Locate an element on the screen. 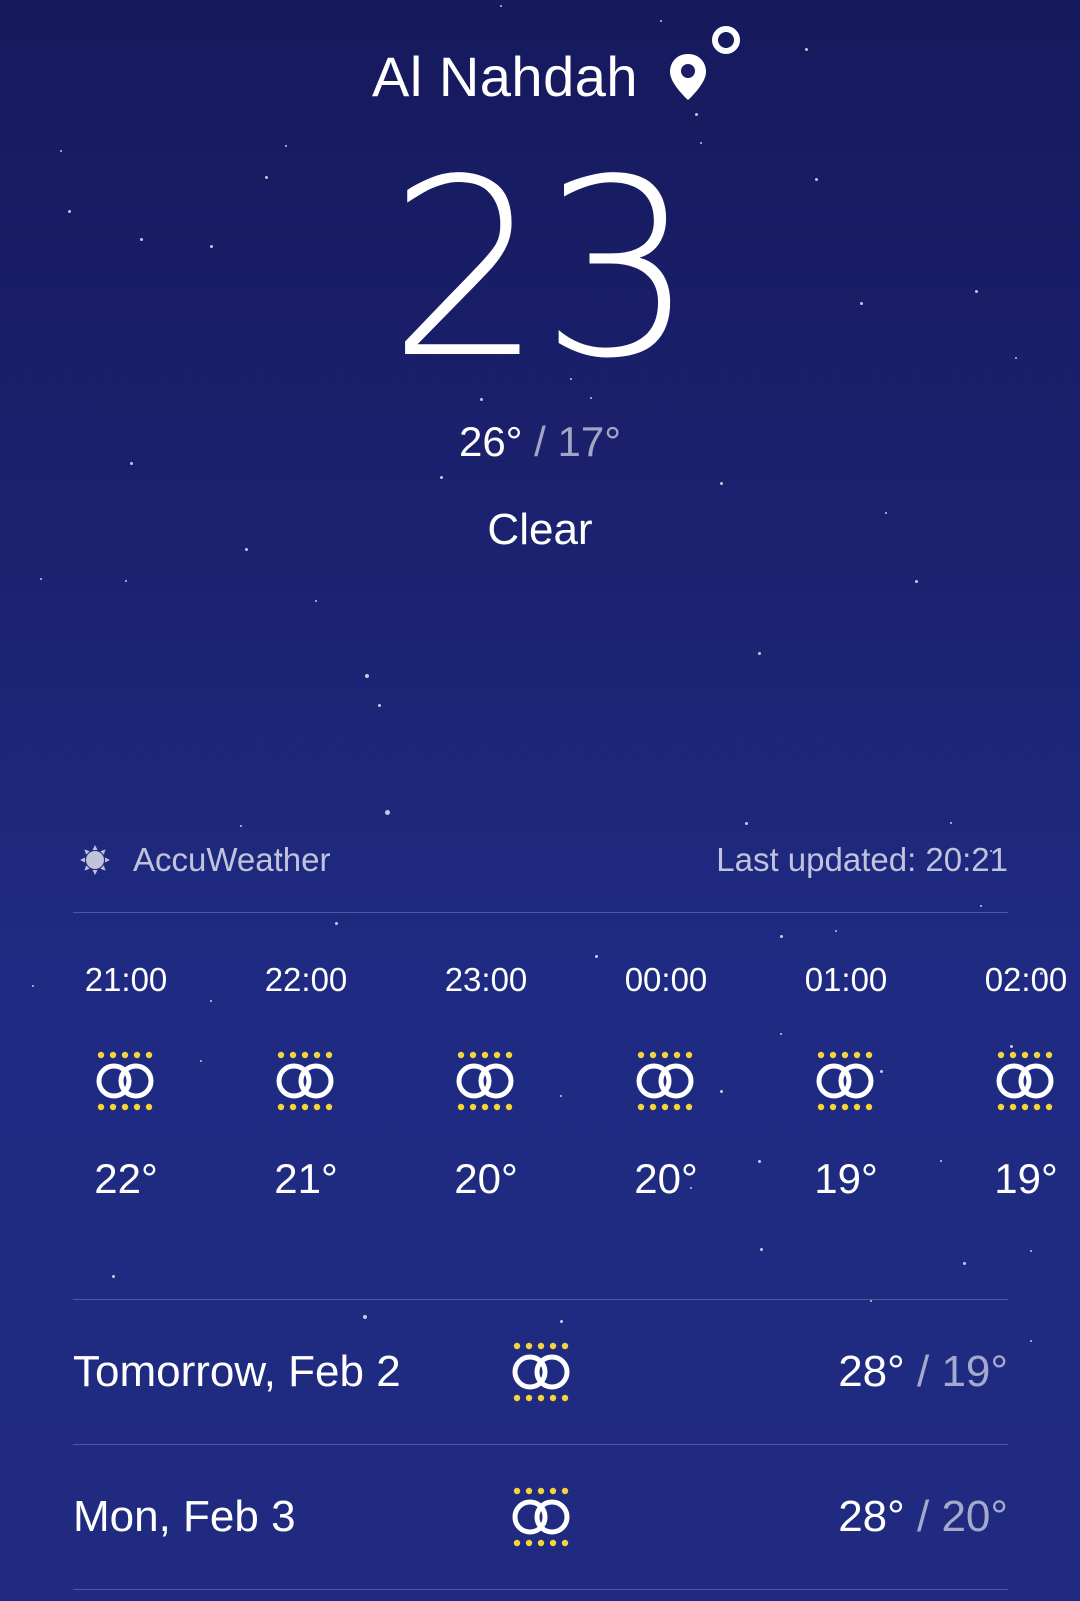  day-temperature: 28° / 19° is located at coordinates (923, 1372).